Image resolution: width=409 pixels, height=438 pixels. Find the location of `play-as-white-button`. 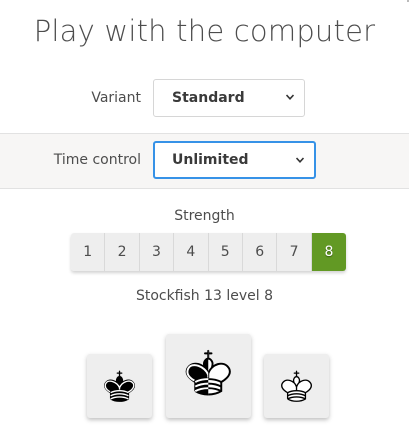

play-as-white-button is located at coordinates (296, 386).